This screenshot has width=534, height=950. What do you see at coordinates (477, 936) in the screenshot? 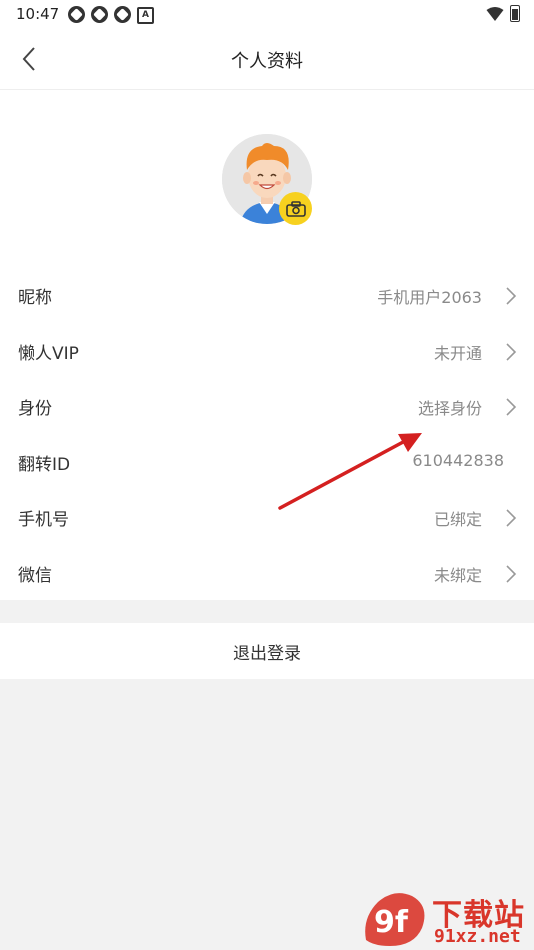
I see `watermark-url: 91xz.net` at bounding box center [477, 936].